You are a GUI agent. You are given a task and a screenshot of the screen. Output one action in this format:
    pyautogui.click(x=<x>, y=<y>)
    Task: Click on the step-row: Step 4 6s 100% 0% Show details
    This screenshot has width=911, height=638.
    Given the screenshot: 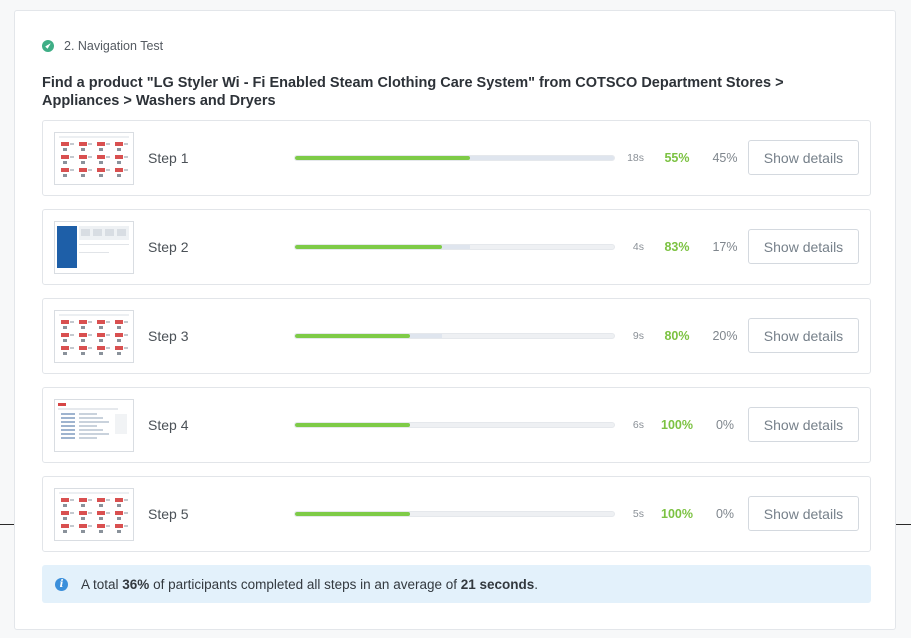 What is the action you would take?
    pyautogui.click(x=456, y=425)
    